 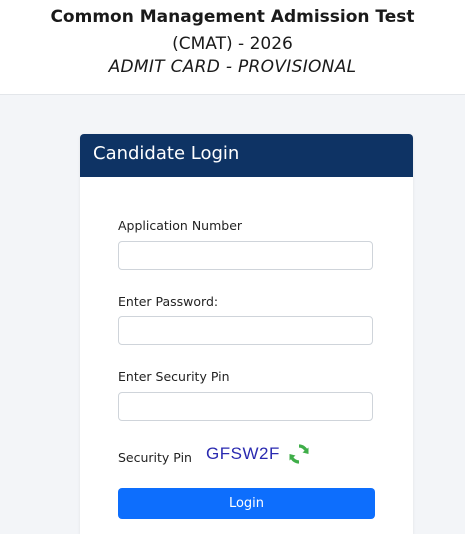 What do you see at coordinates (245, 406) in the screenshot?
I see `security-pin-input` at bounding box center [245, 406].